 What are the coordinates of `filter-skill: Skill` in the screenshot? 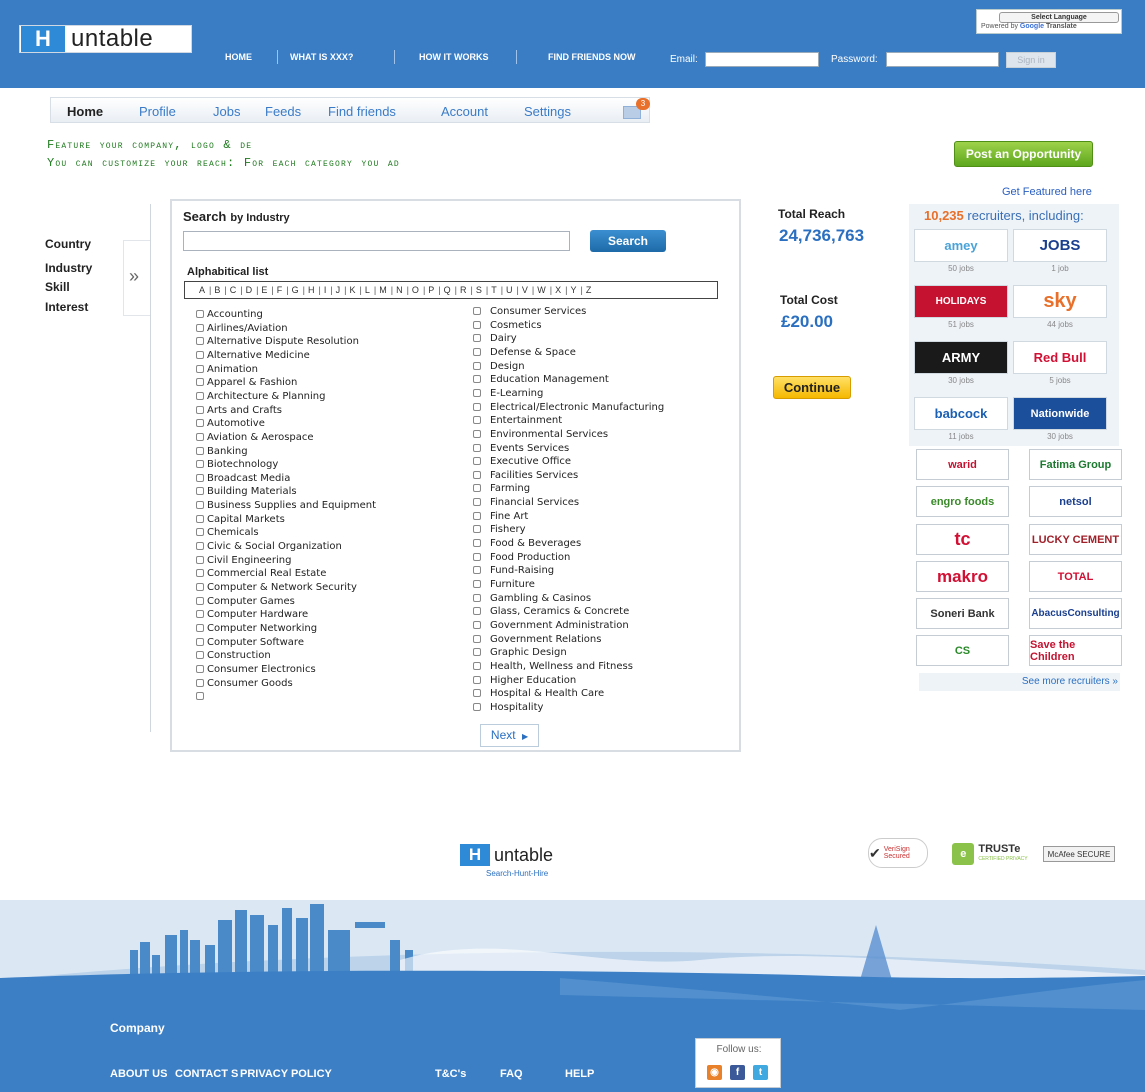 It's located at (57, 287).